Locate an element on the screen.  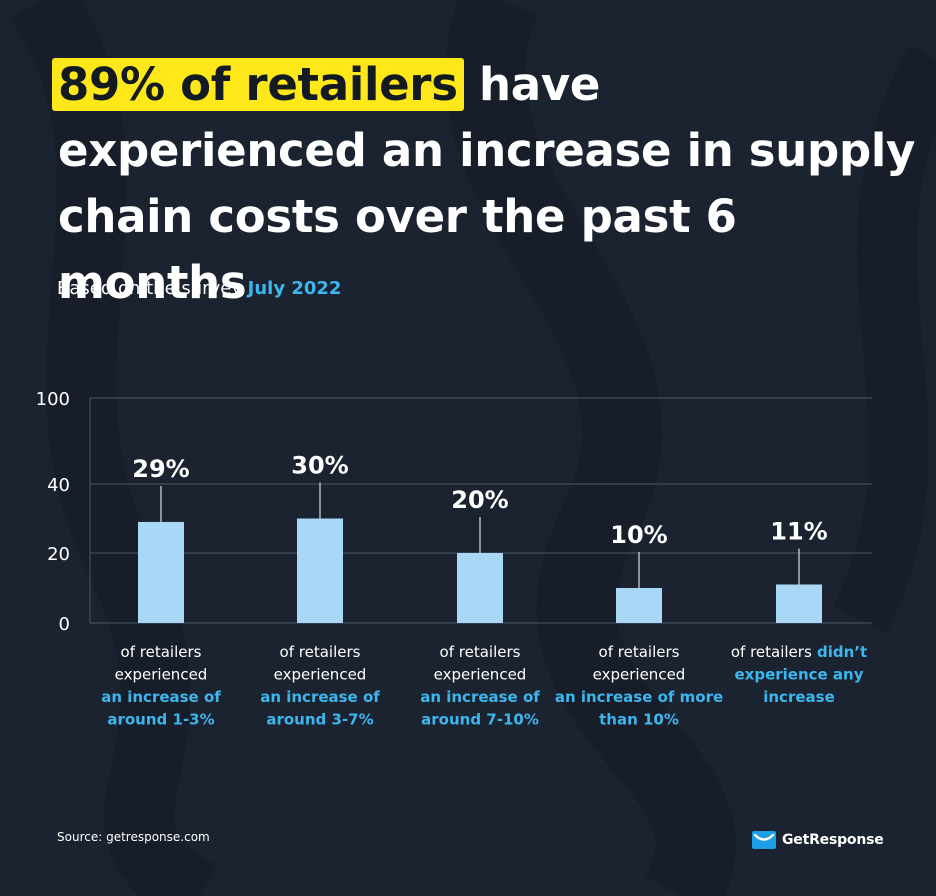
category-accent-text: around 1-3% is located at coordinates (160, 720).